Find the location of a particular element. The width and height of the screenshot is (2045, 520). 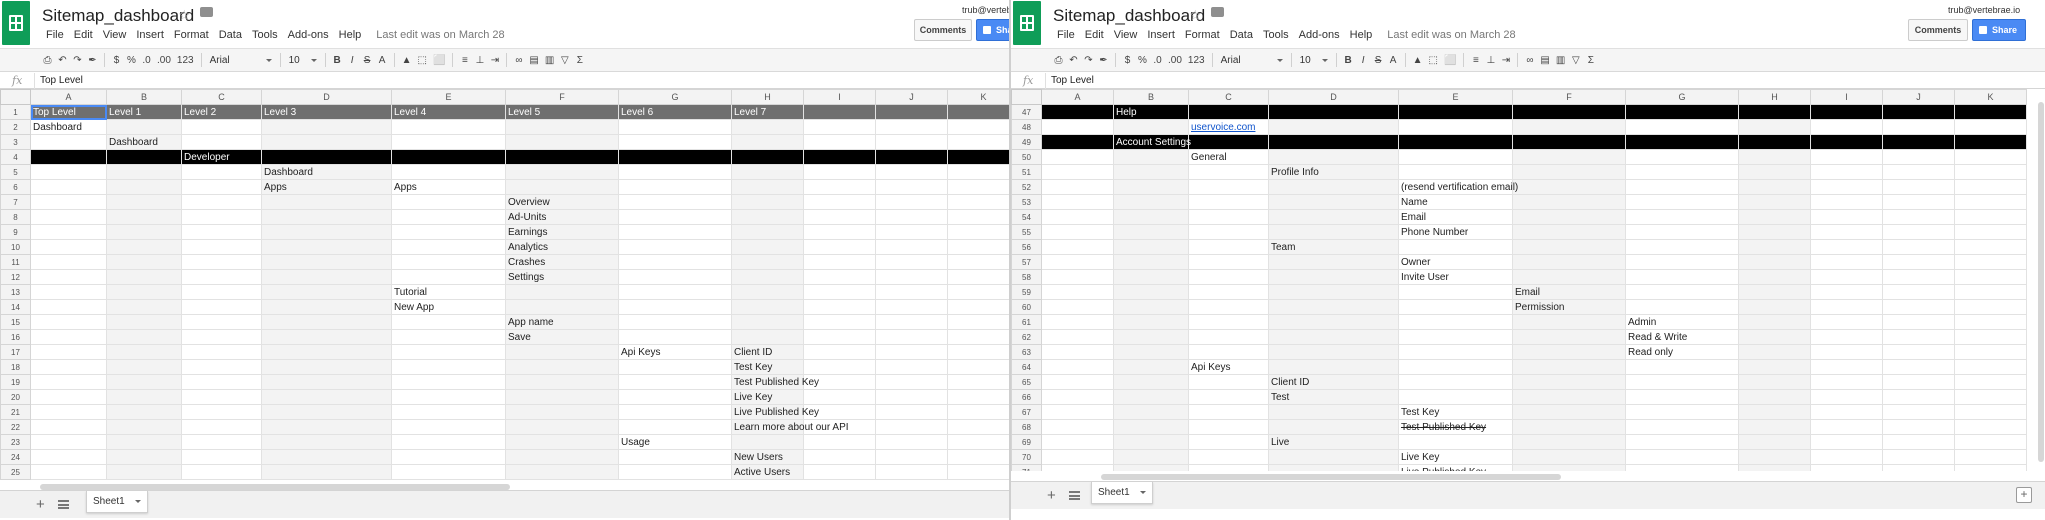

cell-c22 is located at coordinates (221, 427).